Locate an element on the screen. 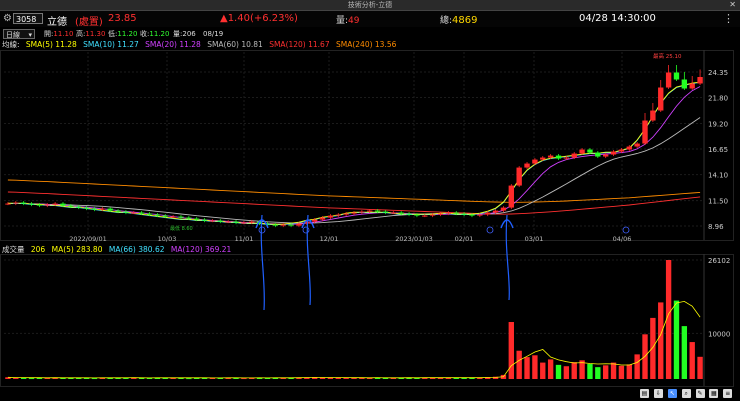 The width and height of the screenshot is (740, 401). low-label: 最低 8.60 is located at coordinates (181, 228).